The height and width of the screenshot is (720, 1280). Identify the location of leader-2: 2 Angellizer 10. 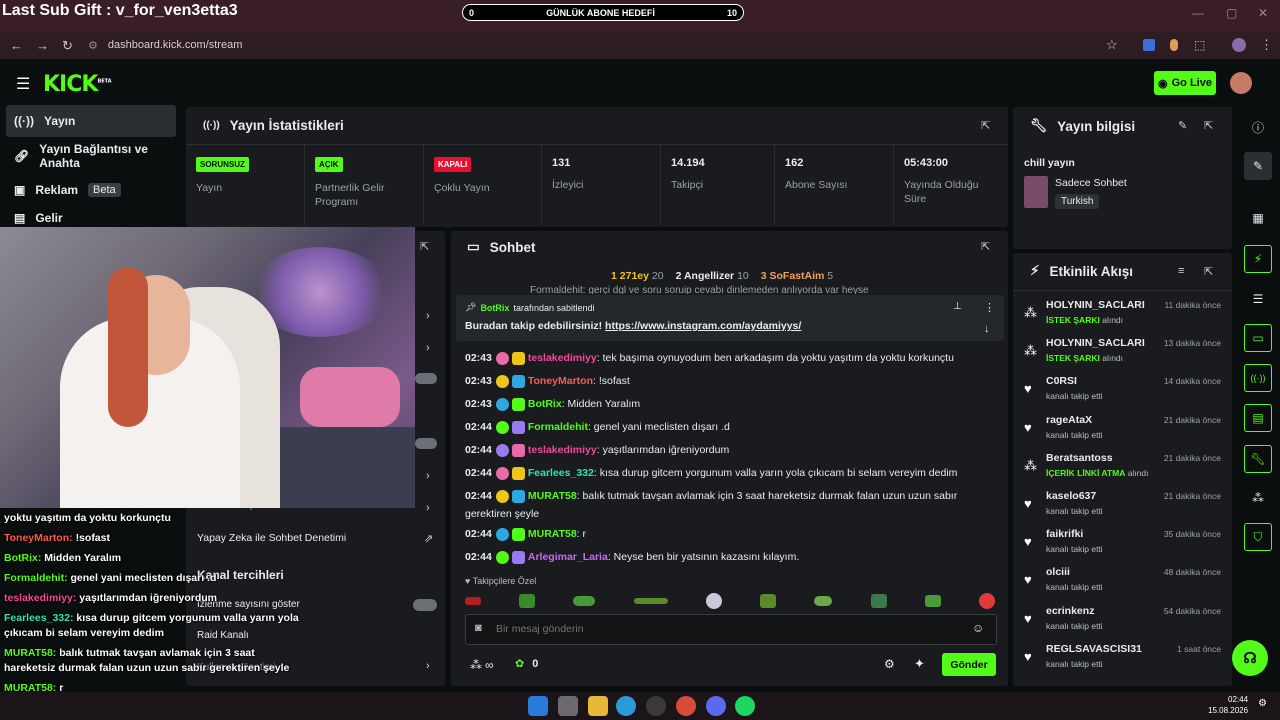
(712, 276).